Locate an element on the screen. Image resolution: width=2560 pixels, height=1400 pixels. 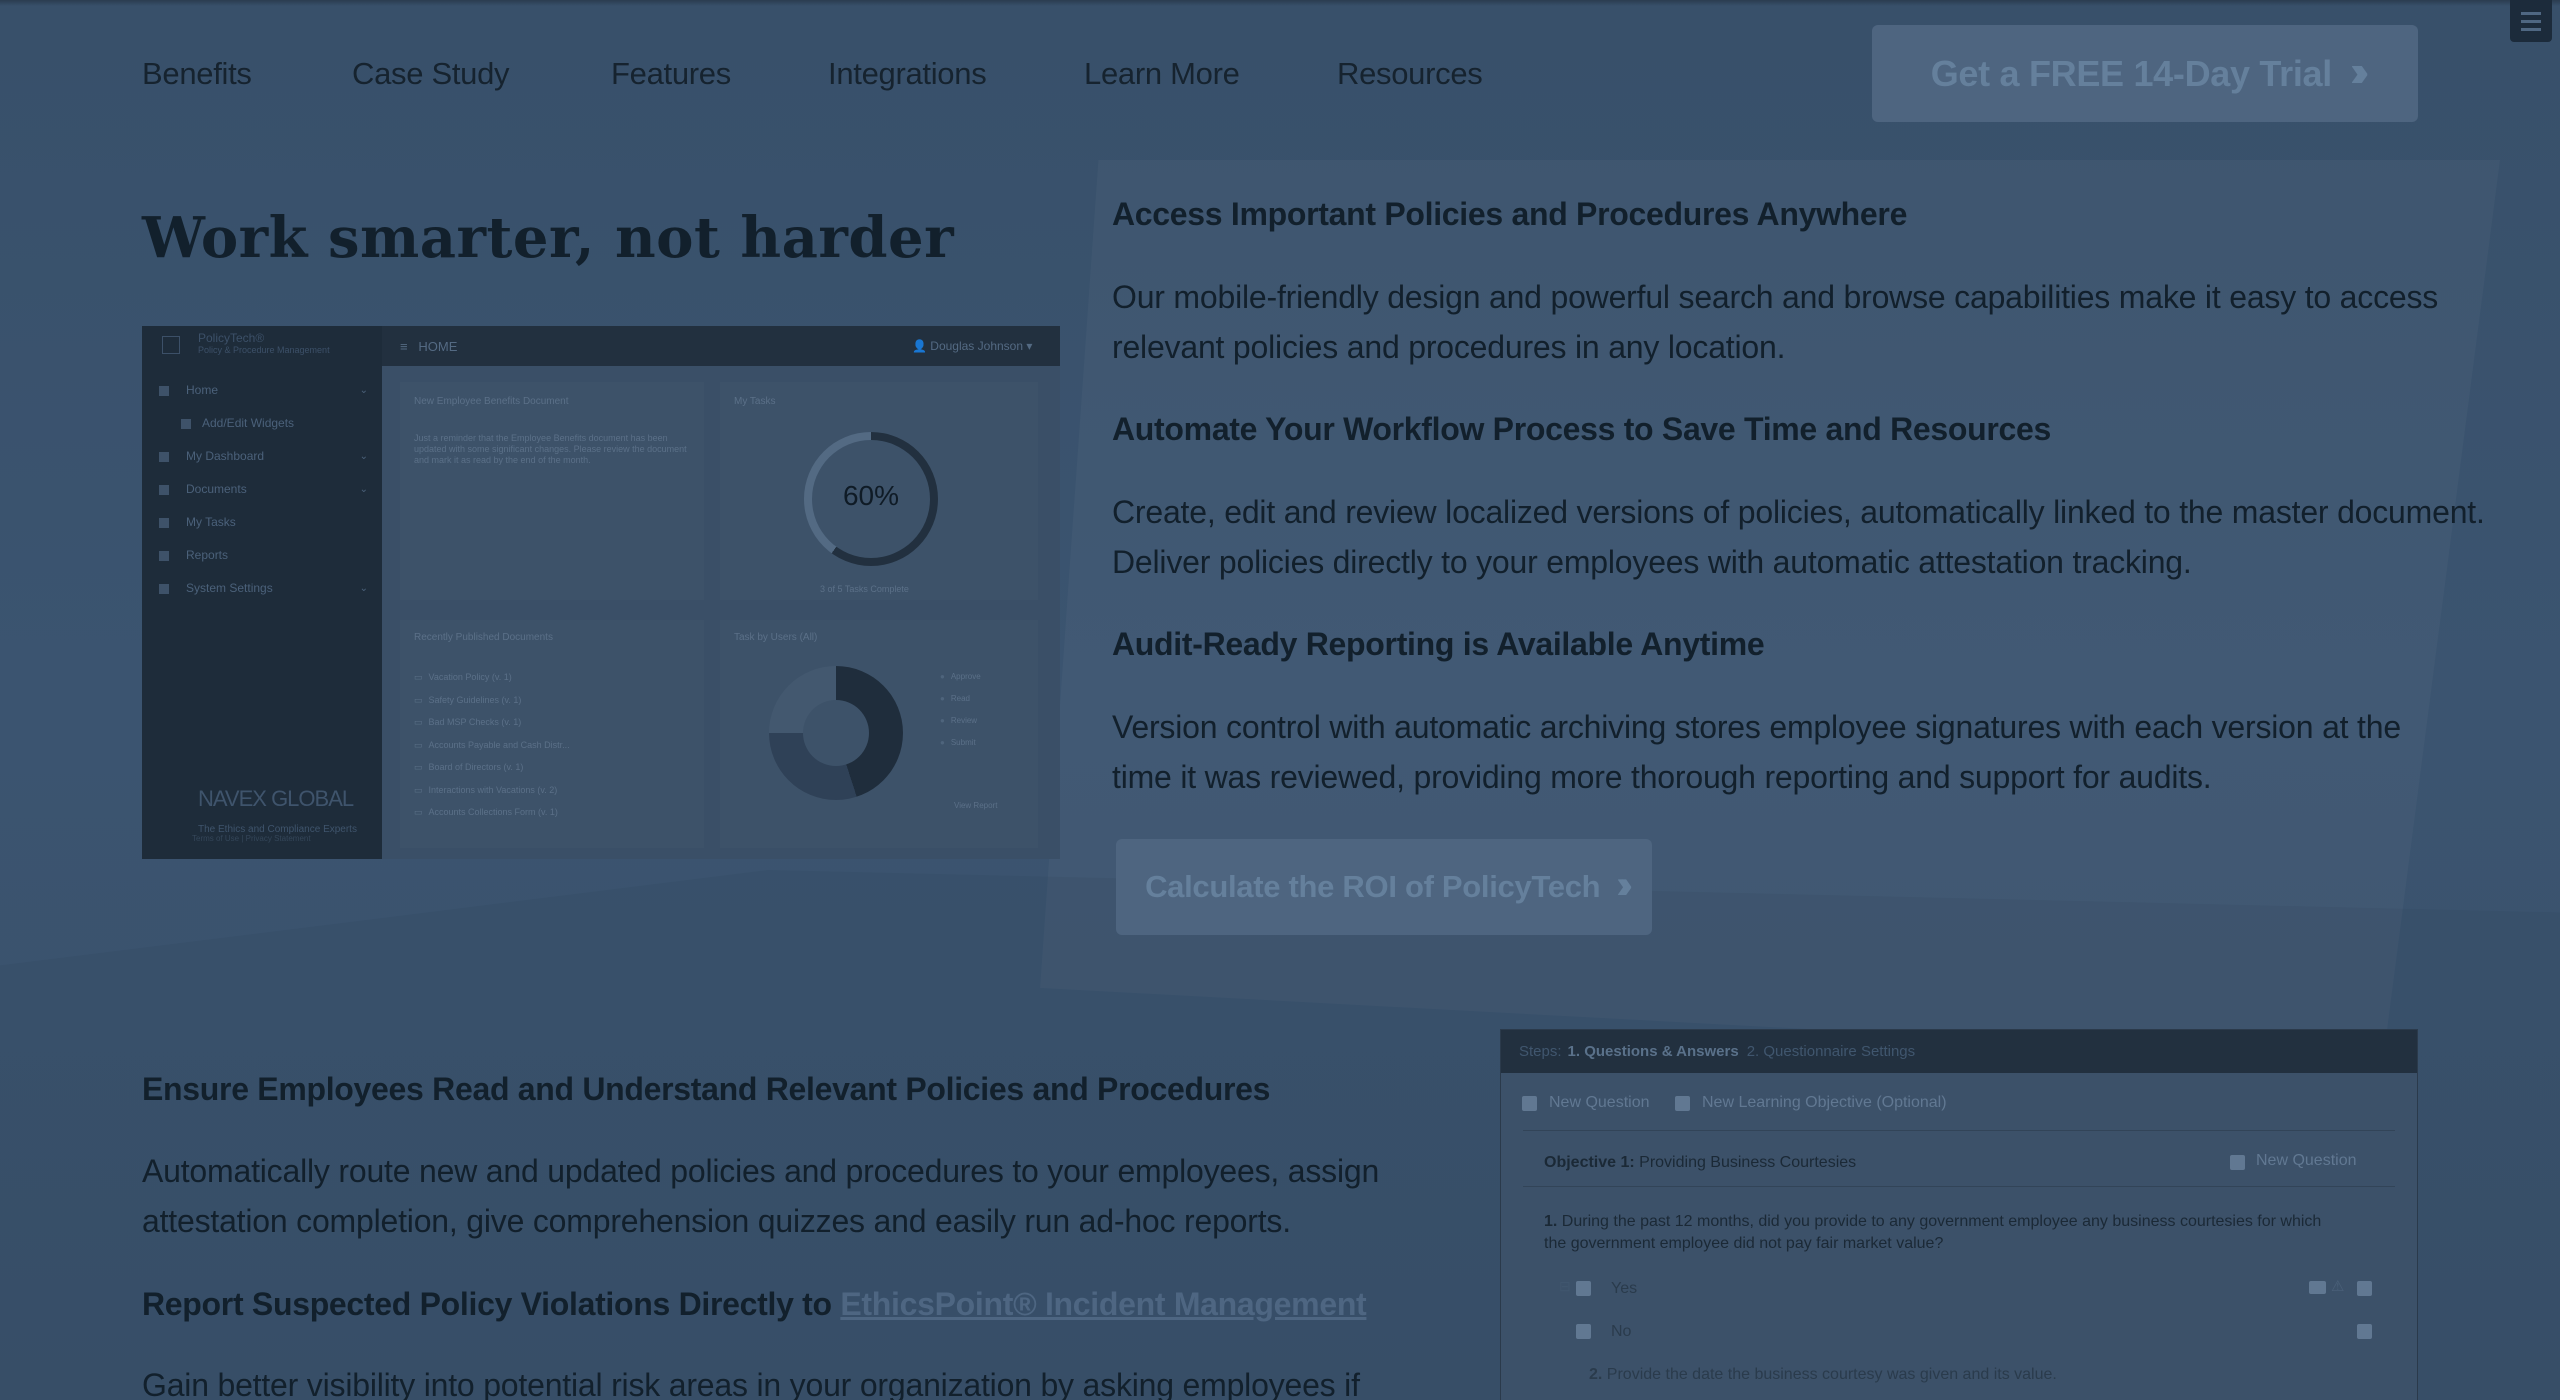
screenshot-header-title: ≡ HOME is located at coordinates (429, 346).